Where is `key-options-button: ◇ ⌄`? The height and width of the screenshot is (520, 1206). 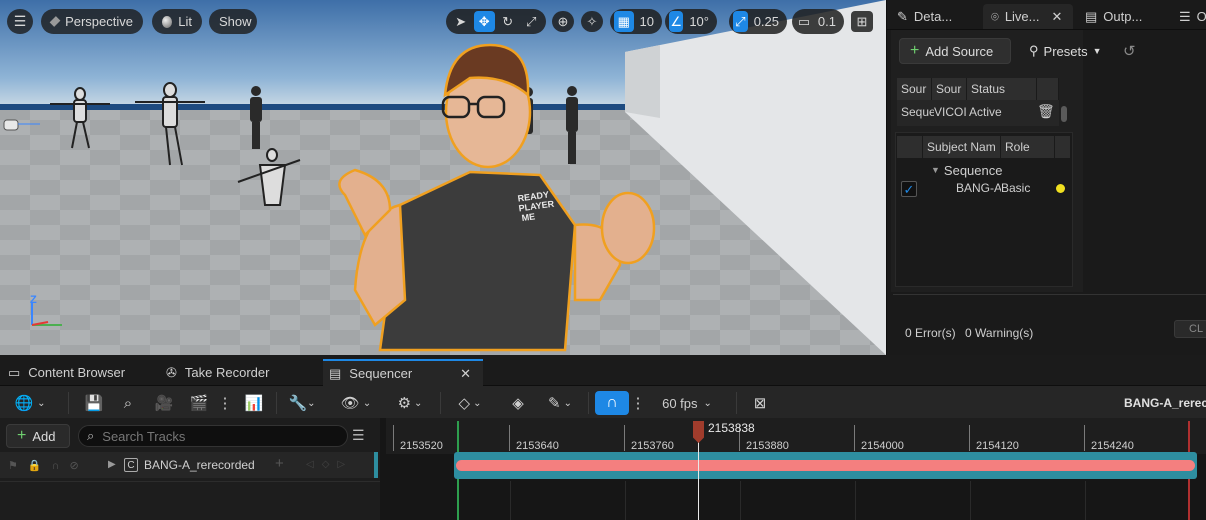
key-options-button: ◇ ⌄ is located at coordinates (470, 403).